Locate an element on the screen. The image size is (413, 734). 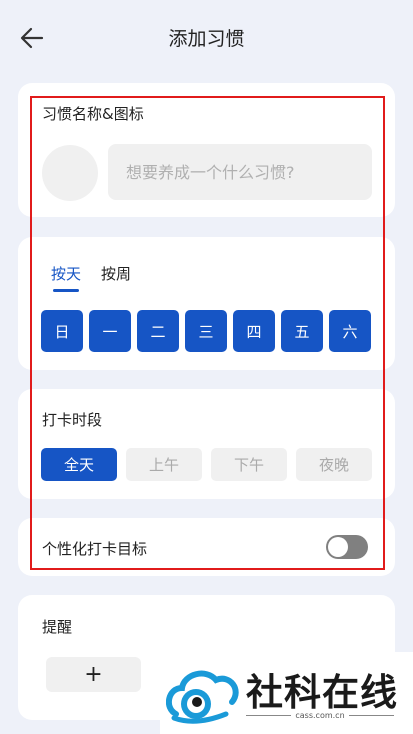
header: 添加习惯 is located at coordinates (206, 38).